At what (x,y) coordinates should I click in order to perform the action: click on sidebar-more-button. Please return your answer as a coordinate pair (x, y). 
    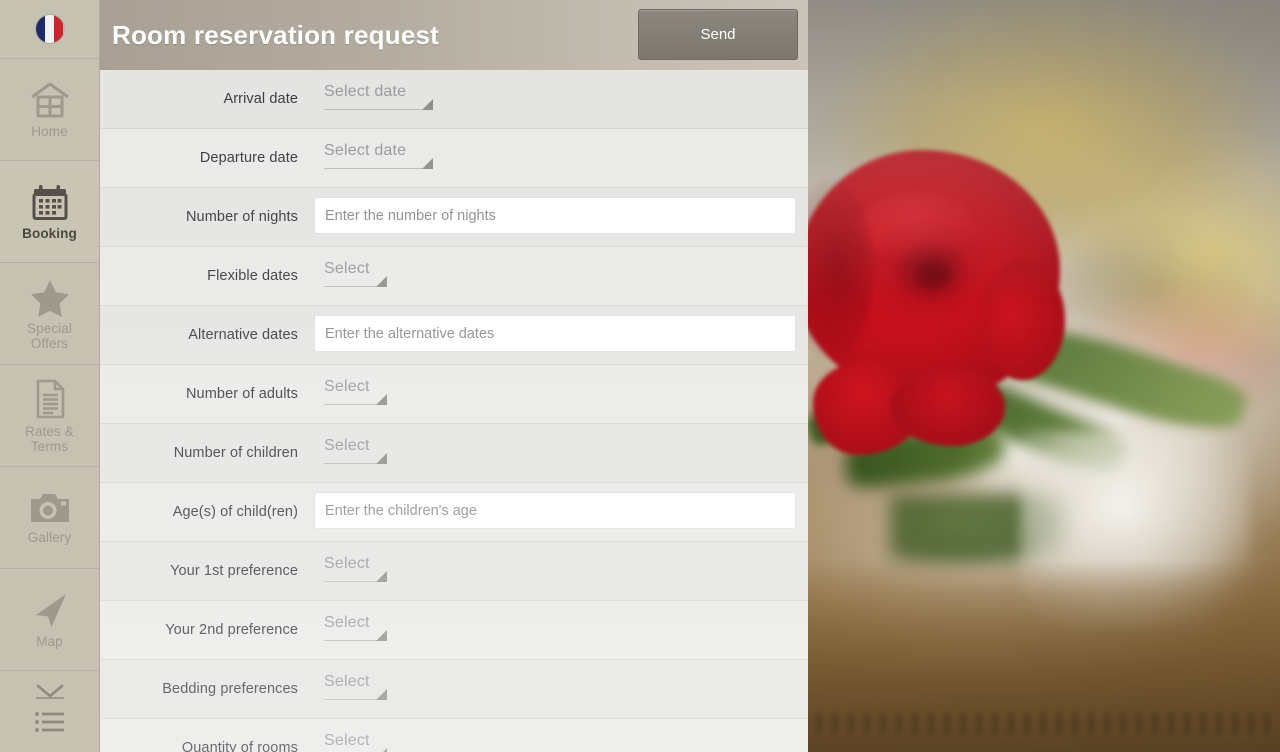
    Looking at the image, I should click on (49, 711).